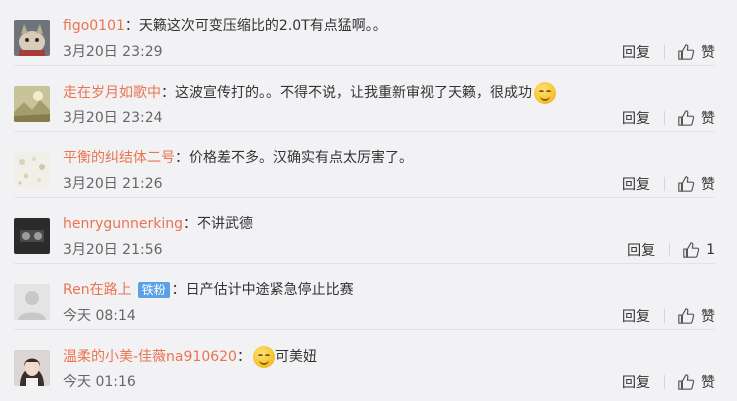  Describe the element at coordinates (112, 93) in the screenshot. I see `username-link: 走在岁月如歌中` at that location.